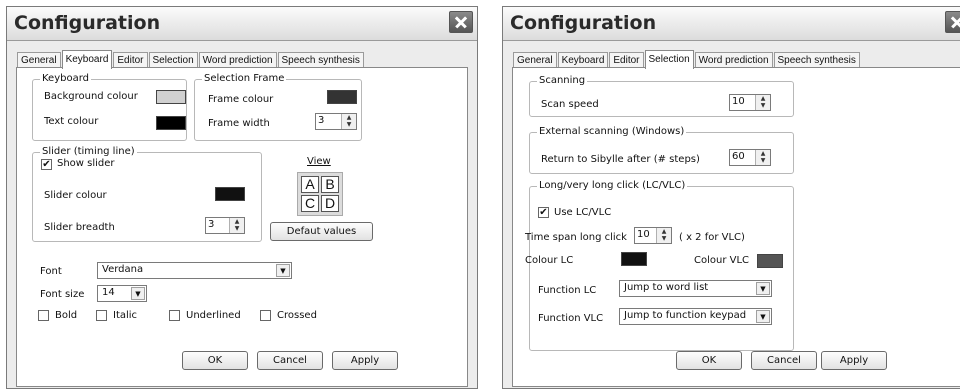 Image resolution: width=960 pixels, height=389 pixels. I want to click on show-slider-checkbox: ✔, so click(46, 164).